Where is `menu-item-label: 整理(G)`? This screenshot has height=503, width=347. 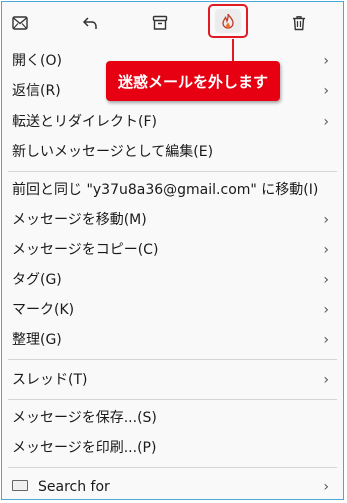 menu-item-label: 整理(G) is located at coordinates (37, 340).